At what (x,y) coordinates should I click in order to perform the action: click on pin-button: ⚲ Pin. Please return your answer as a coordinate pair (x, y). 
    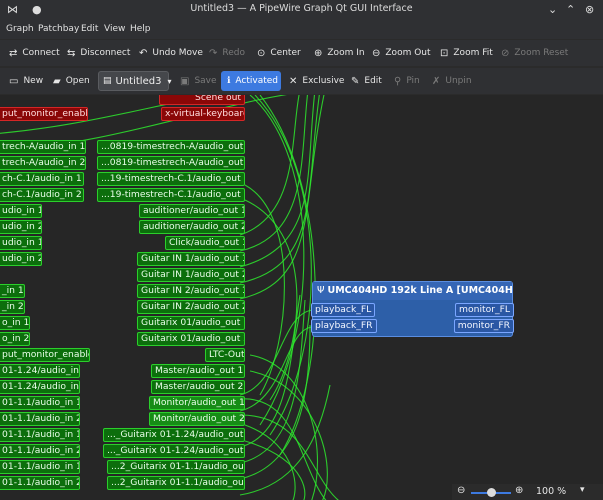
    Looking at the image, I should click on (407, 81).